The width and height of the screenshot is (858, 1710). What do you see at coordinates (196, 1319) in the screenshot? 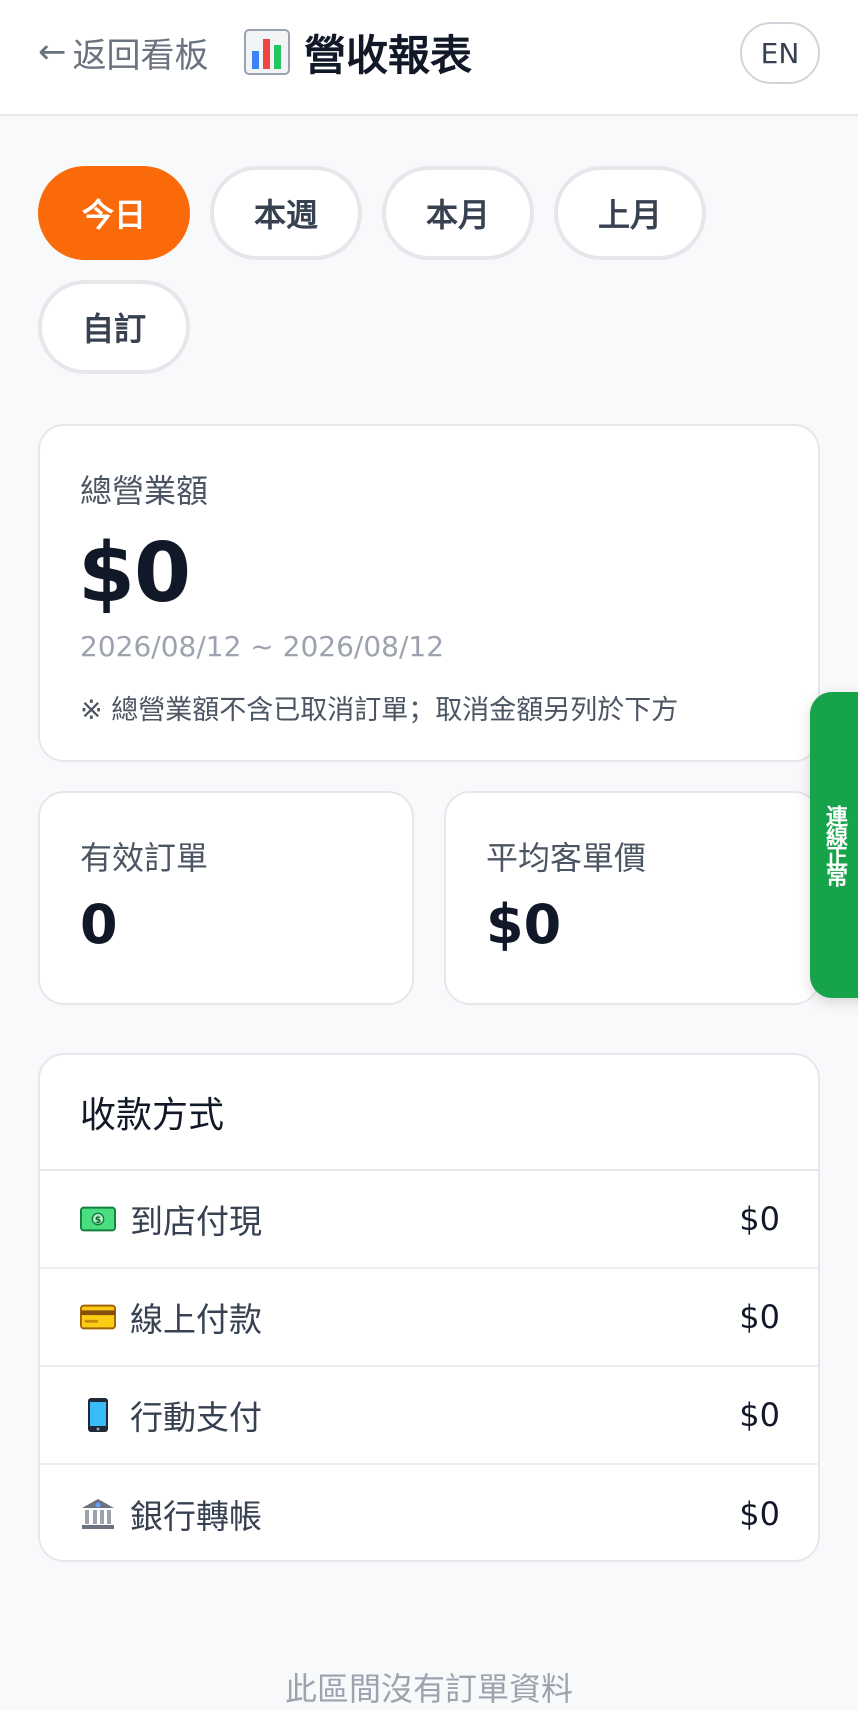
I see `payment-label: 線上付款` at bounding box center [196, 1319].